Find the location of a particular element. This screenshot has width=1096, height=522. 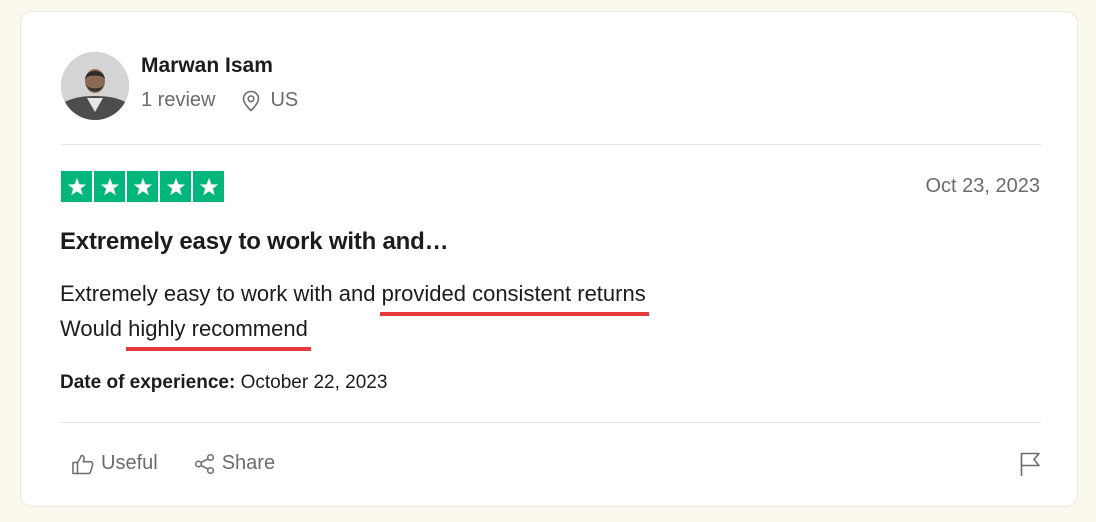

country-label: US is located at coordinates (284, 100).